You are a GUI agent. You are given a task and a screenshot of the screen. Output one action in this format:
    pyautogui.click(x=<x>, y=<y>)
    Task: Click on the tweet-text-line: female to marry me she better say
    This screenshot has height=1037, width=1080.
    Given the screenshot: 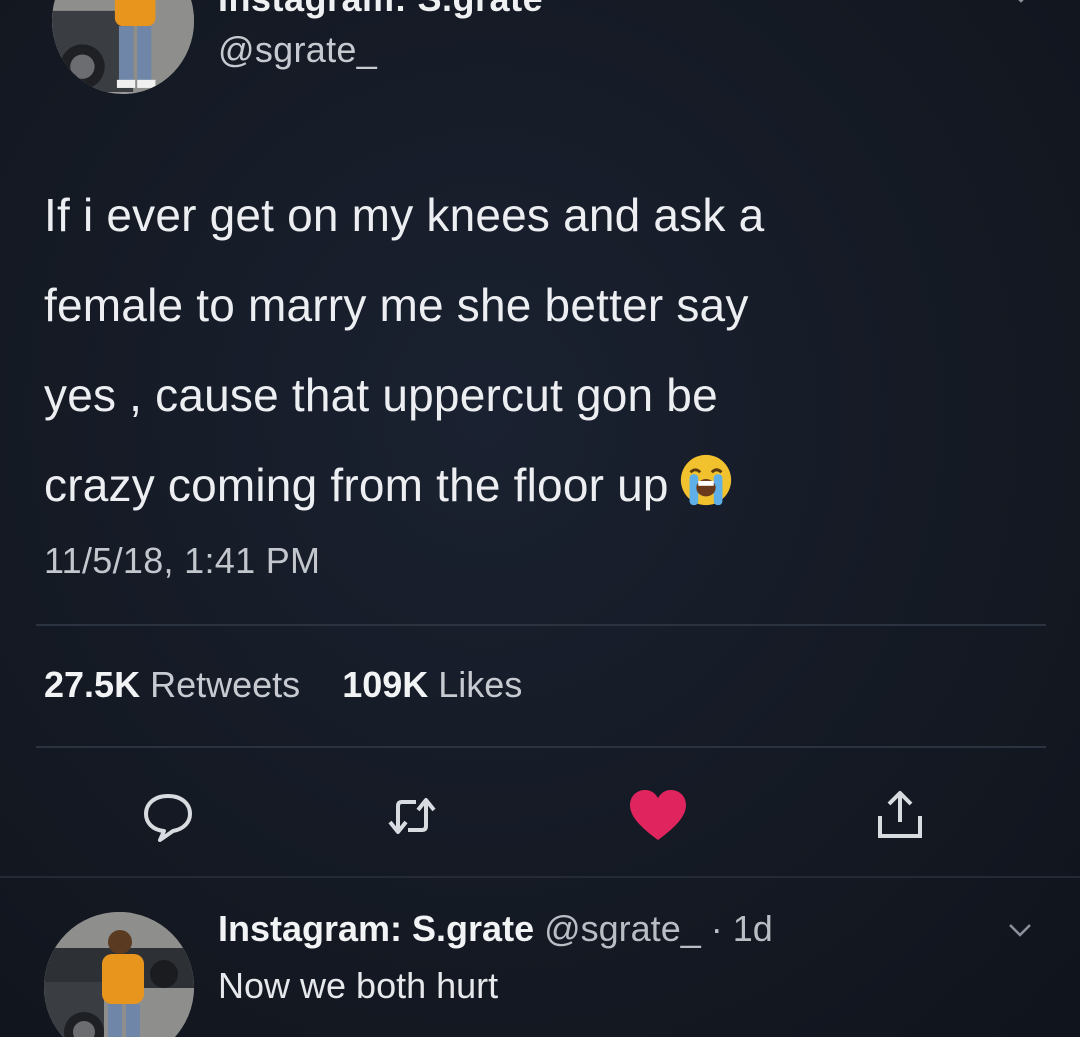 What is the action you would take?
    pyautogui.click(x=396, y=305)
    